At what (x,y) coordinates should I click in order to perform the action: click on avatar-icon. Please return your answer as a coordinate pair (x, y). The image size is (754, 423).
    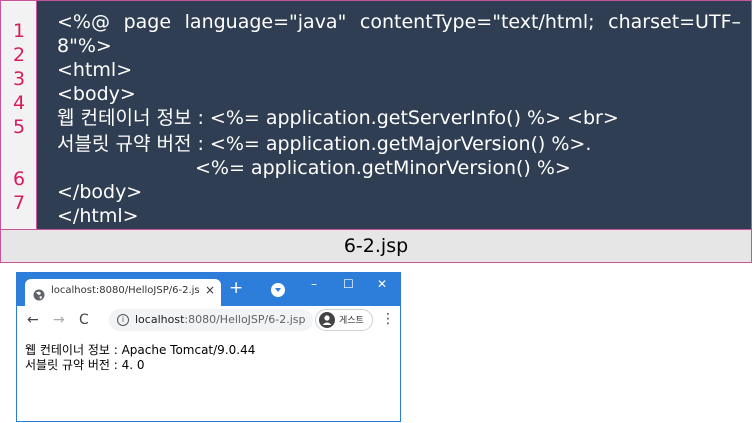
    Looking at the image, I should click on (327, 320).